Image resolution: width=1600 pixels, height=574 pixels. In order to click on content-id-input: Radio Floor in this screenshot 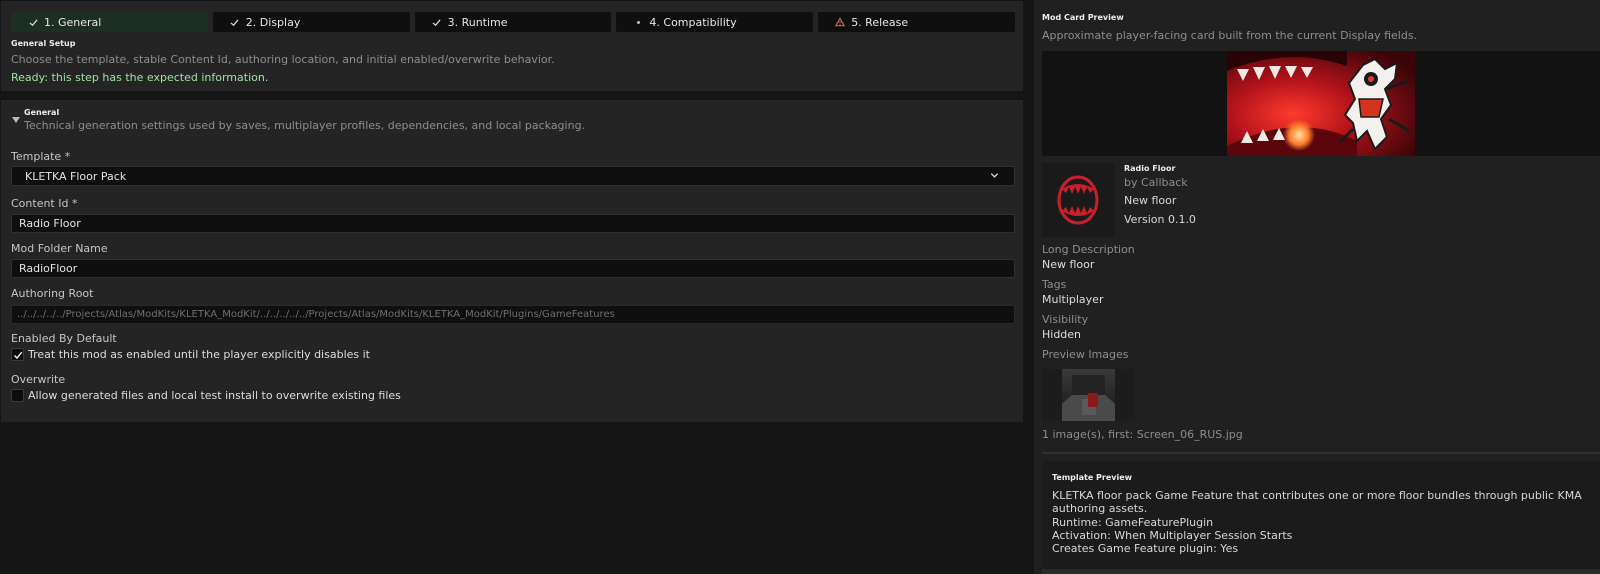, I will do `click(513, 223)`.